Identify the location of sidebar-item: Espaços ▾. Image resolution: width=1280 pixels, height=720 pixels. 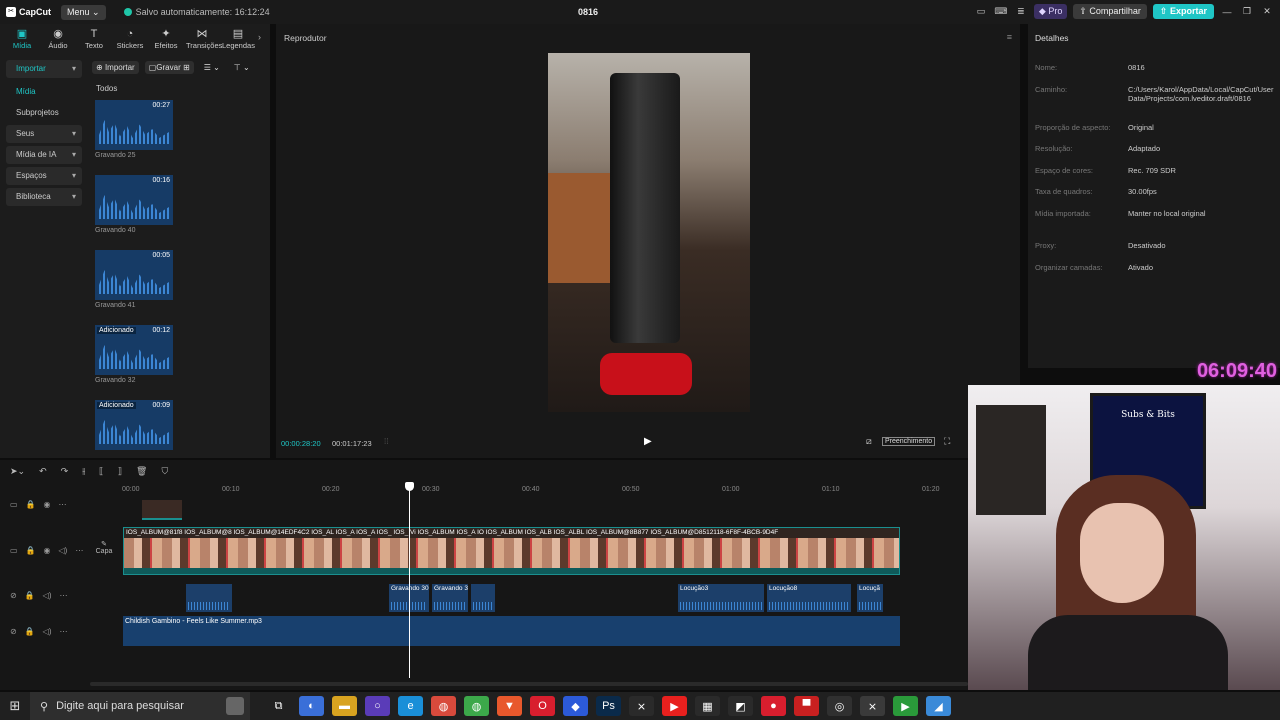
(44, 176).